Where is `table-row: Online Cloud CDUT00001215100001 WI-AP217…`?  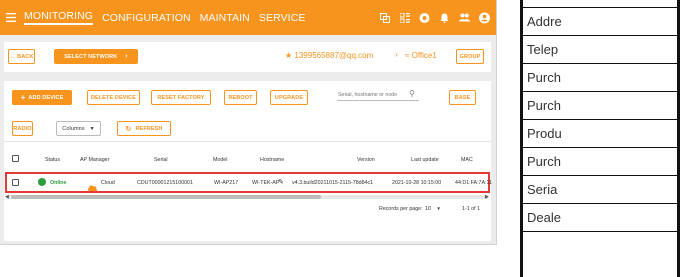 table-row: Online Cloud CDUT00001215100001 WI-AP217… is located at coordinates (249, 184).